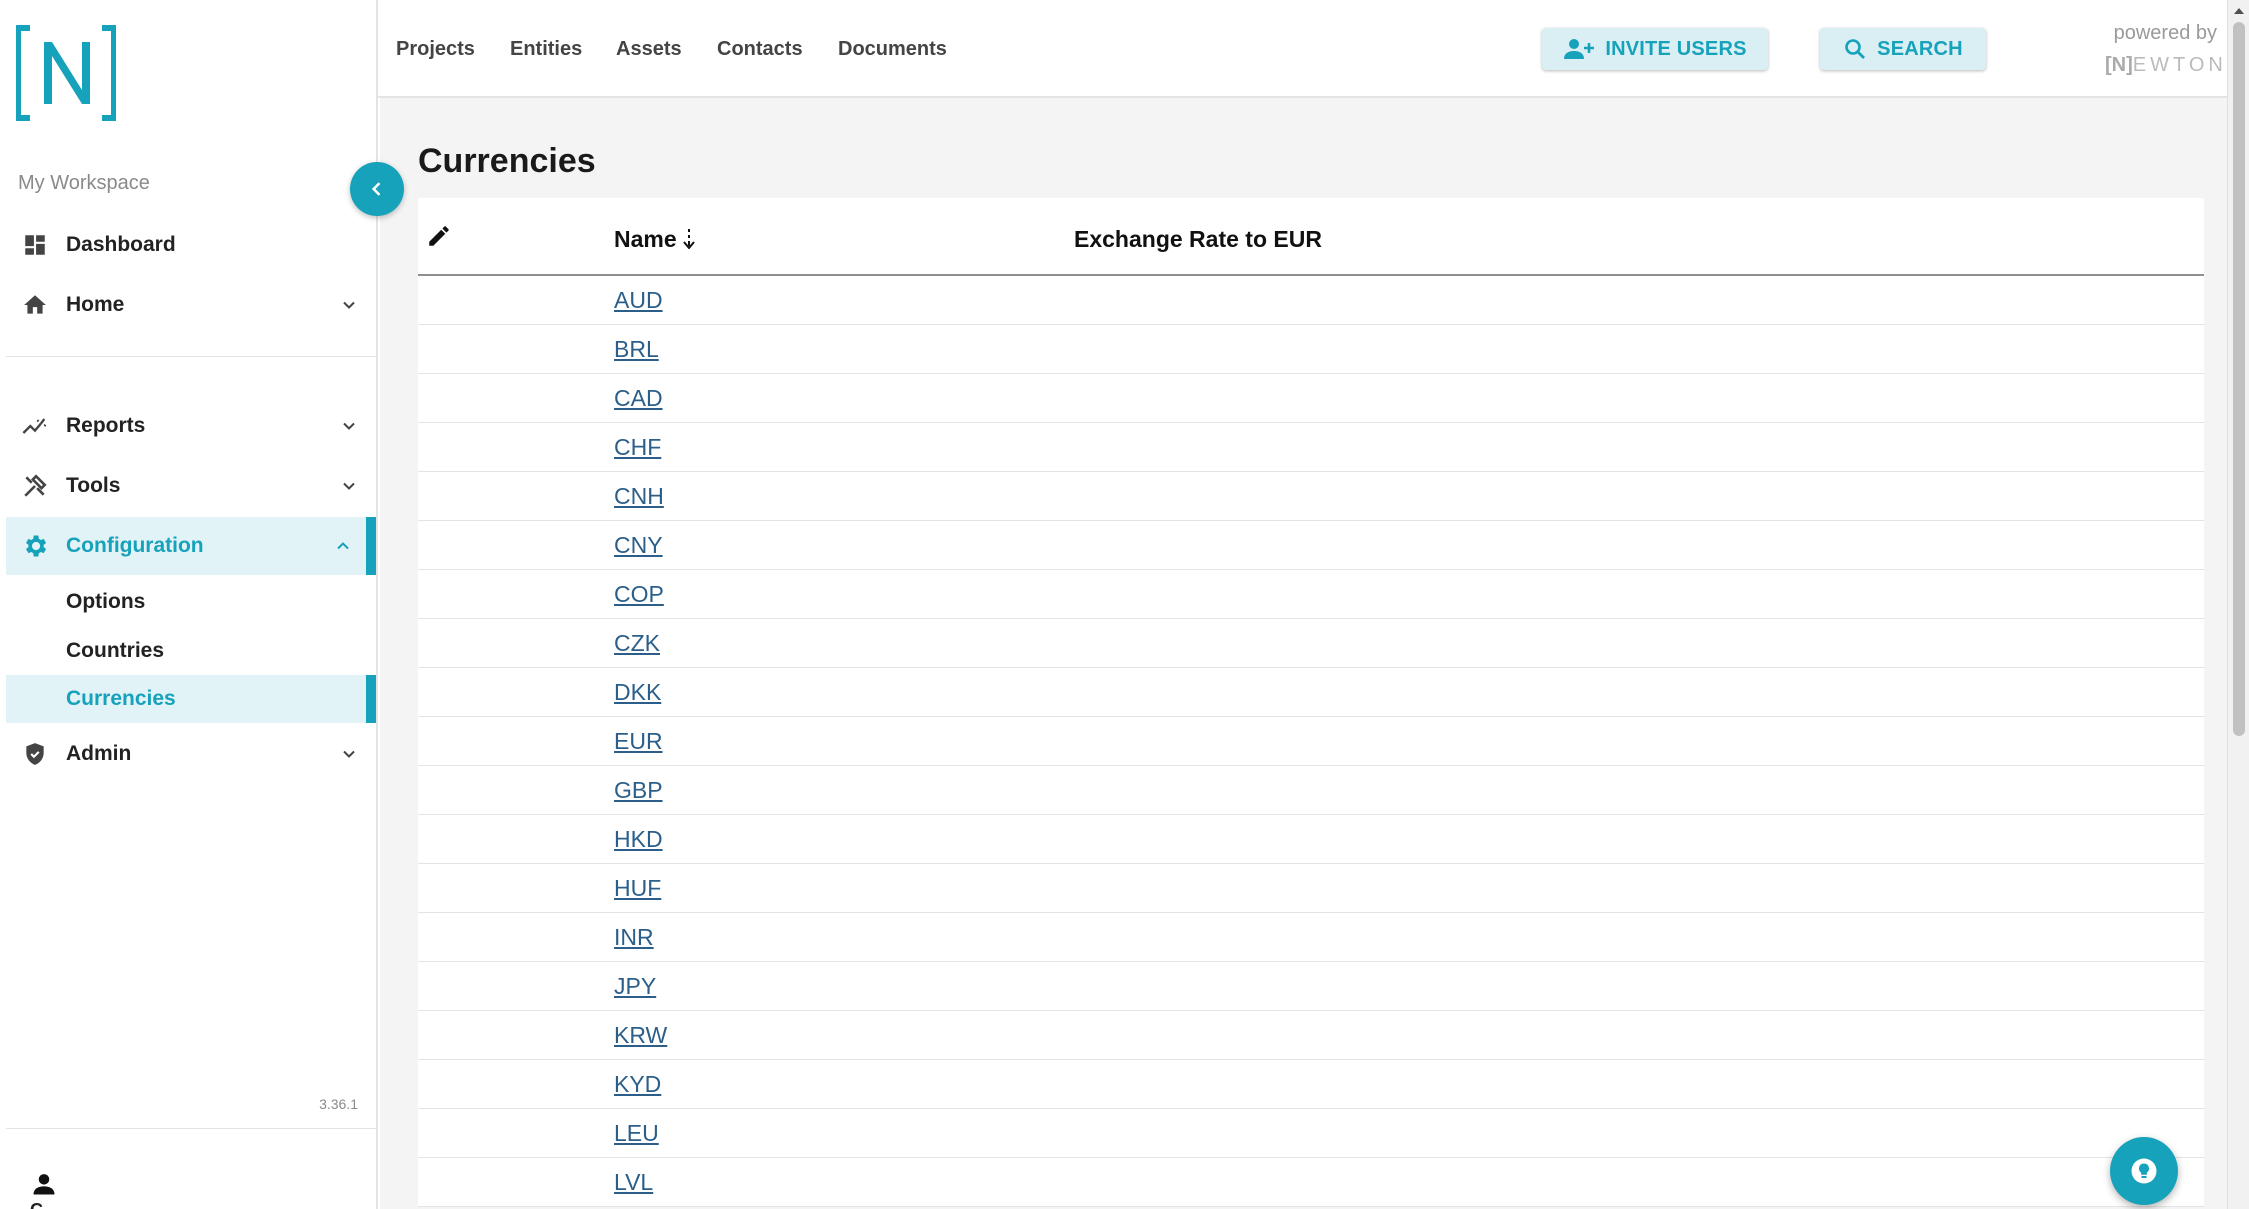  Describe the element at coordinates (1311, 300) in the screenshot. I see `table-row: AUD` at that location.